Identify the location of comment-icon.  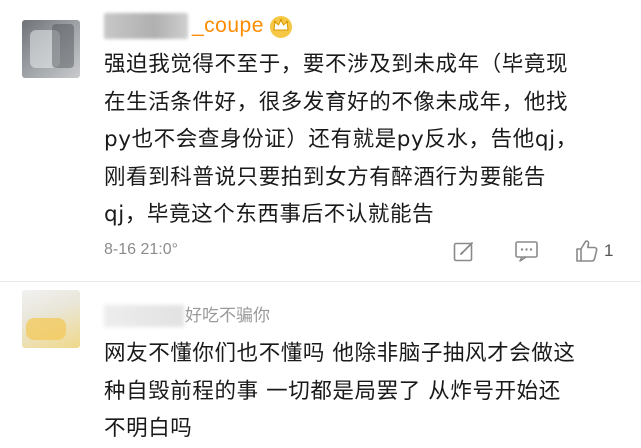
(526, 251).